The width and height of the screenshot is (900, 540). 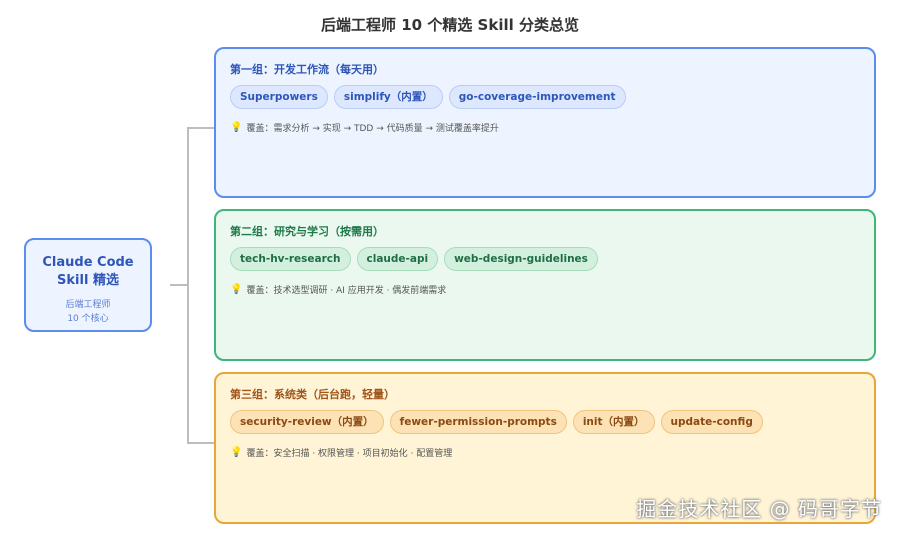 What do you see at coordinates (312, 394) in the screenshot?
I see `group-title: 第三组：系统类（后台跑，轻量）` at bounding box center [312, 394].